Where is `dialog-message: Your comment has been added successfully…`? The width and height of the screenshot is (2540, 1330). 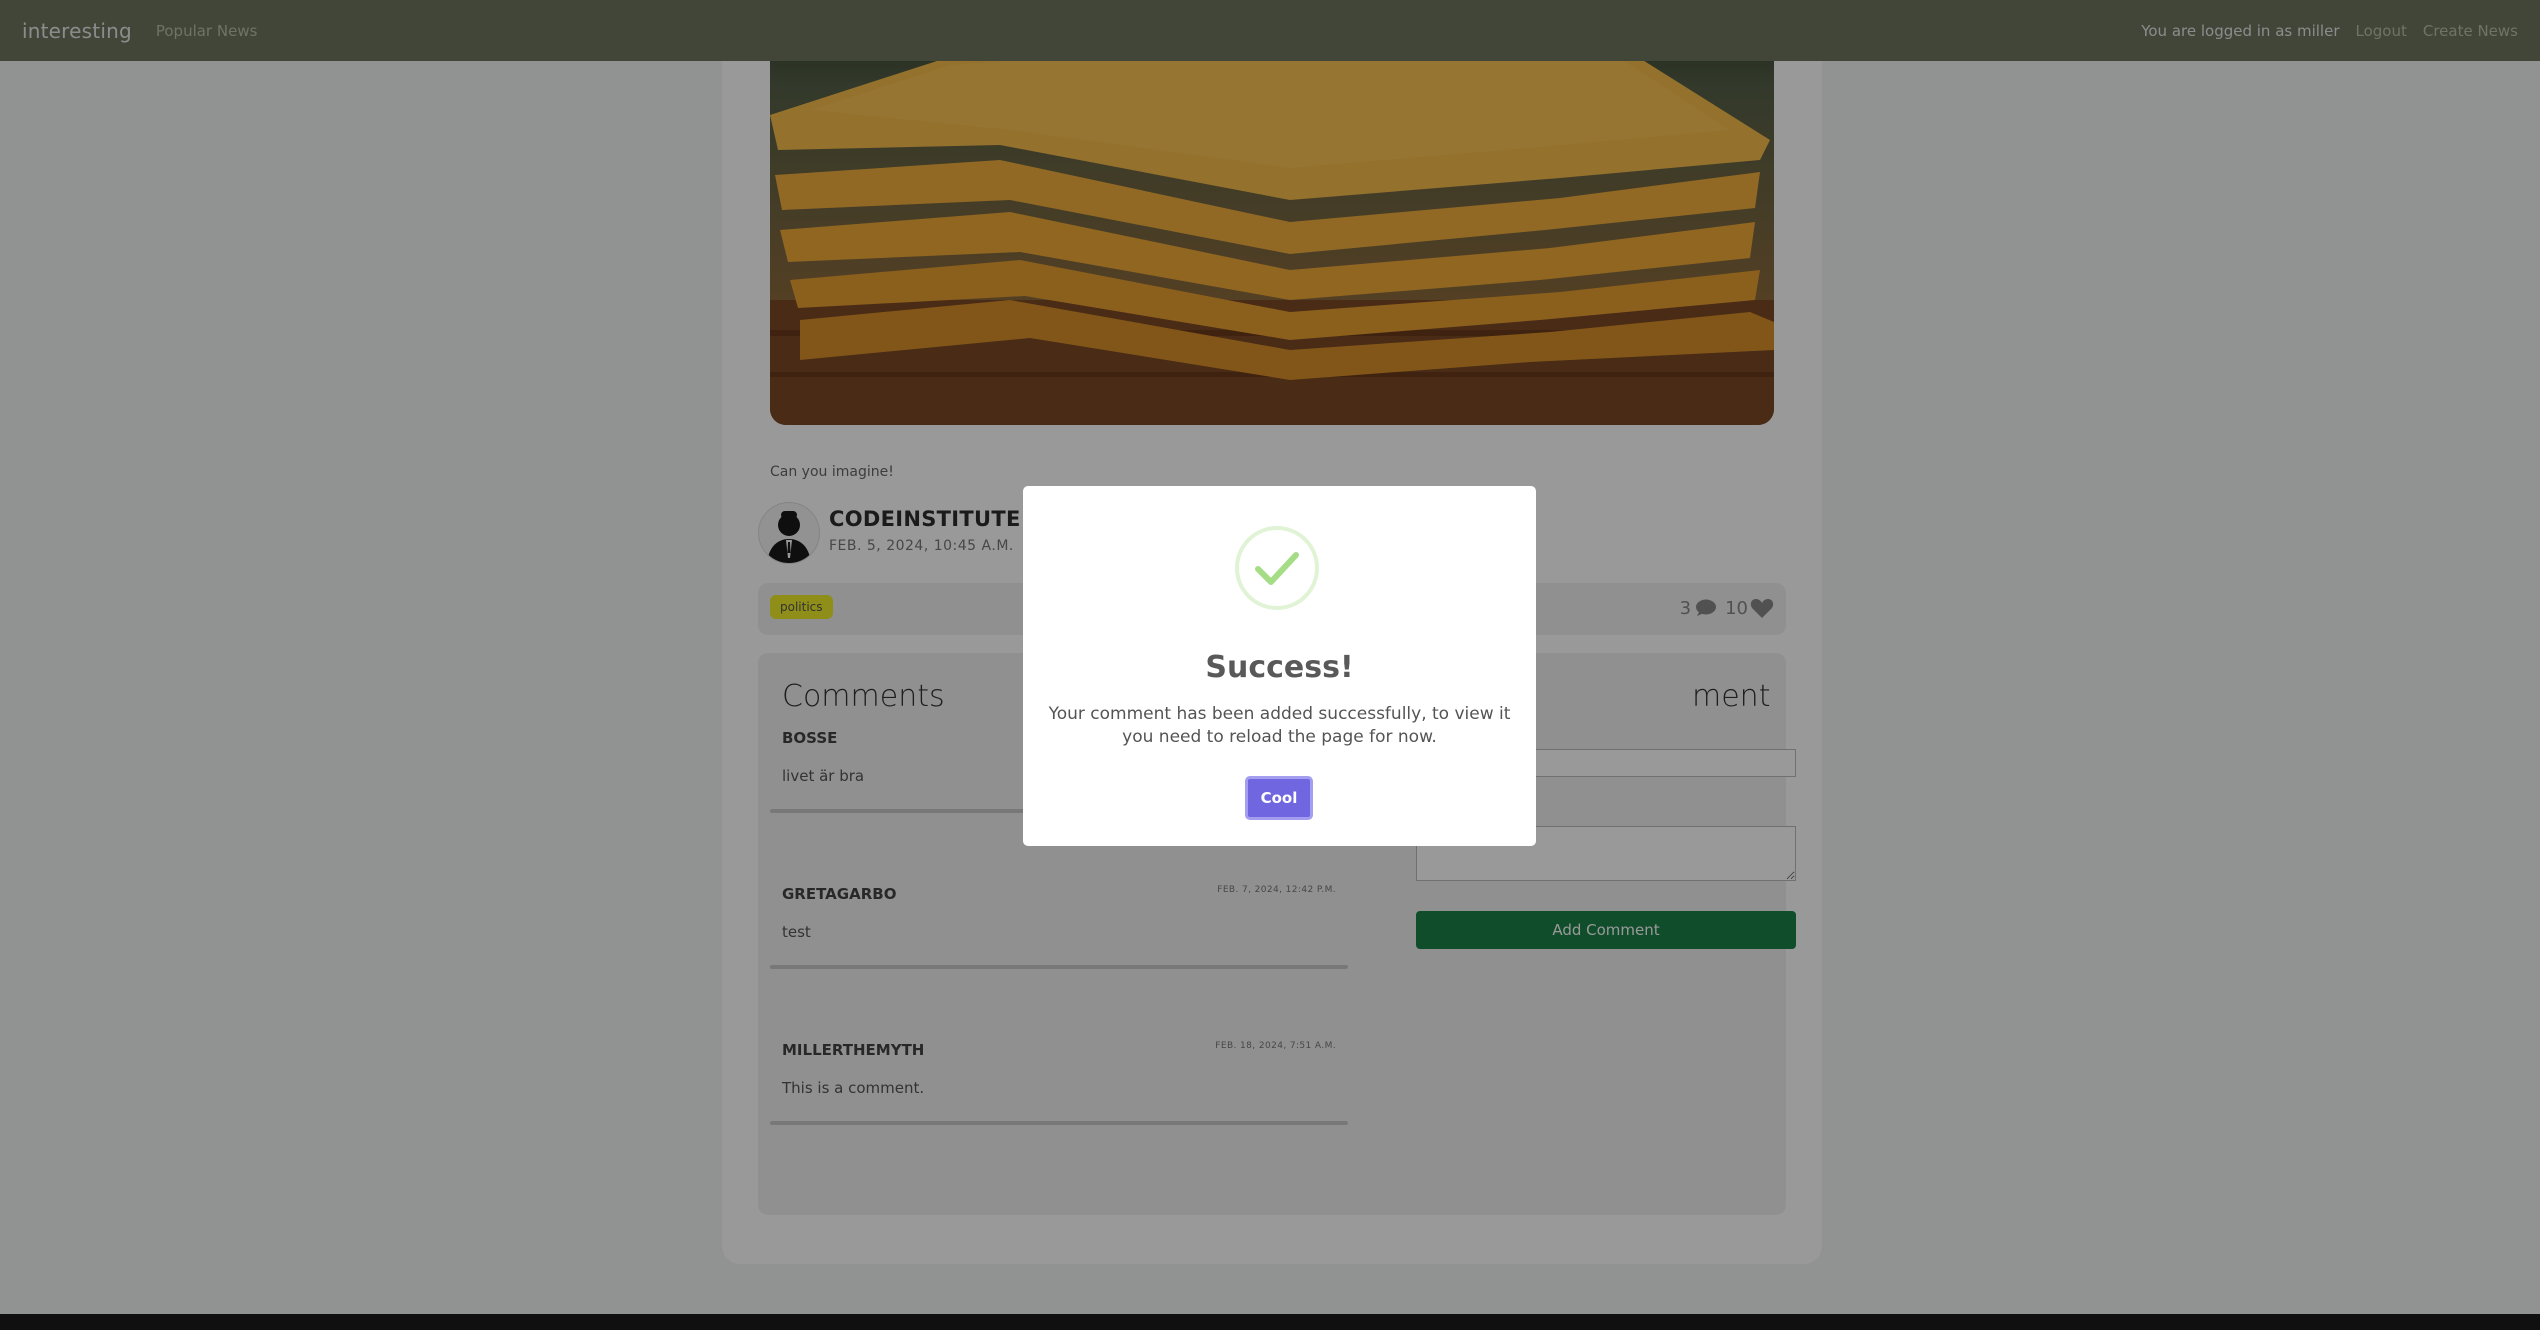 dialog-message: Your comment has been added successfully… is located at coordinates (1279, 725).